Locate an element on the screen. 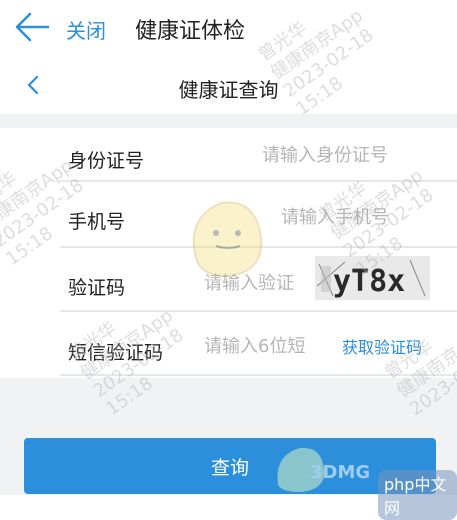 Image resolution: width=457 pixels, height=520 pixels. captcha-input is located at coordinates (254, 283).